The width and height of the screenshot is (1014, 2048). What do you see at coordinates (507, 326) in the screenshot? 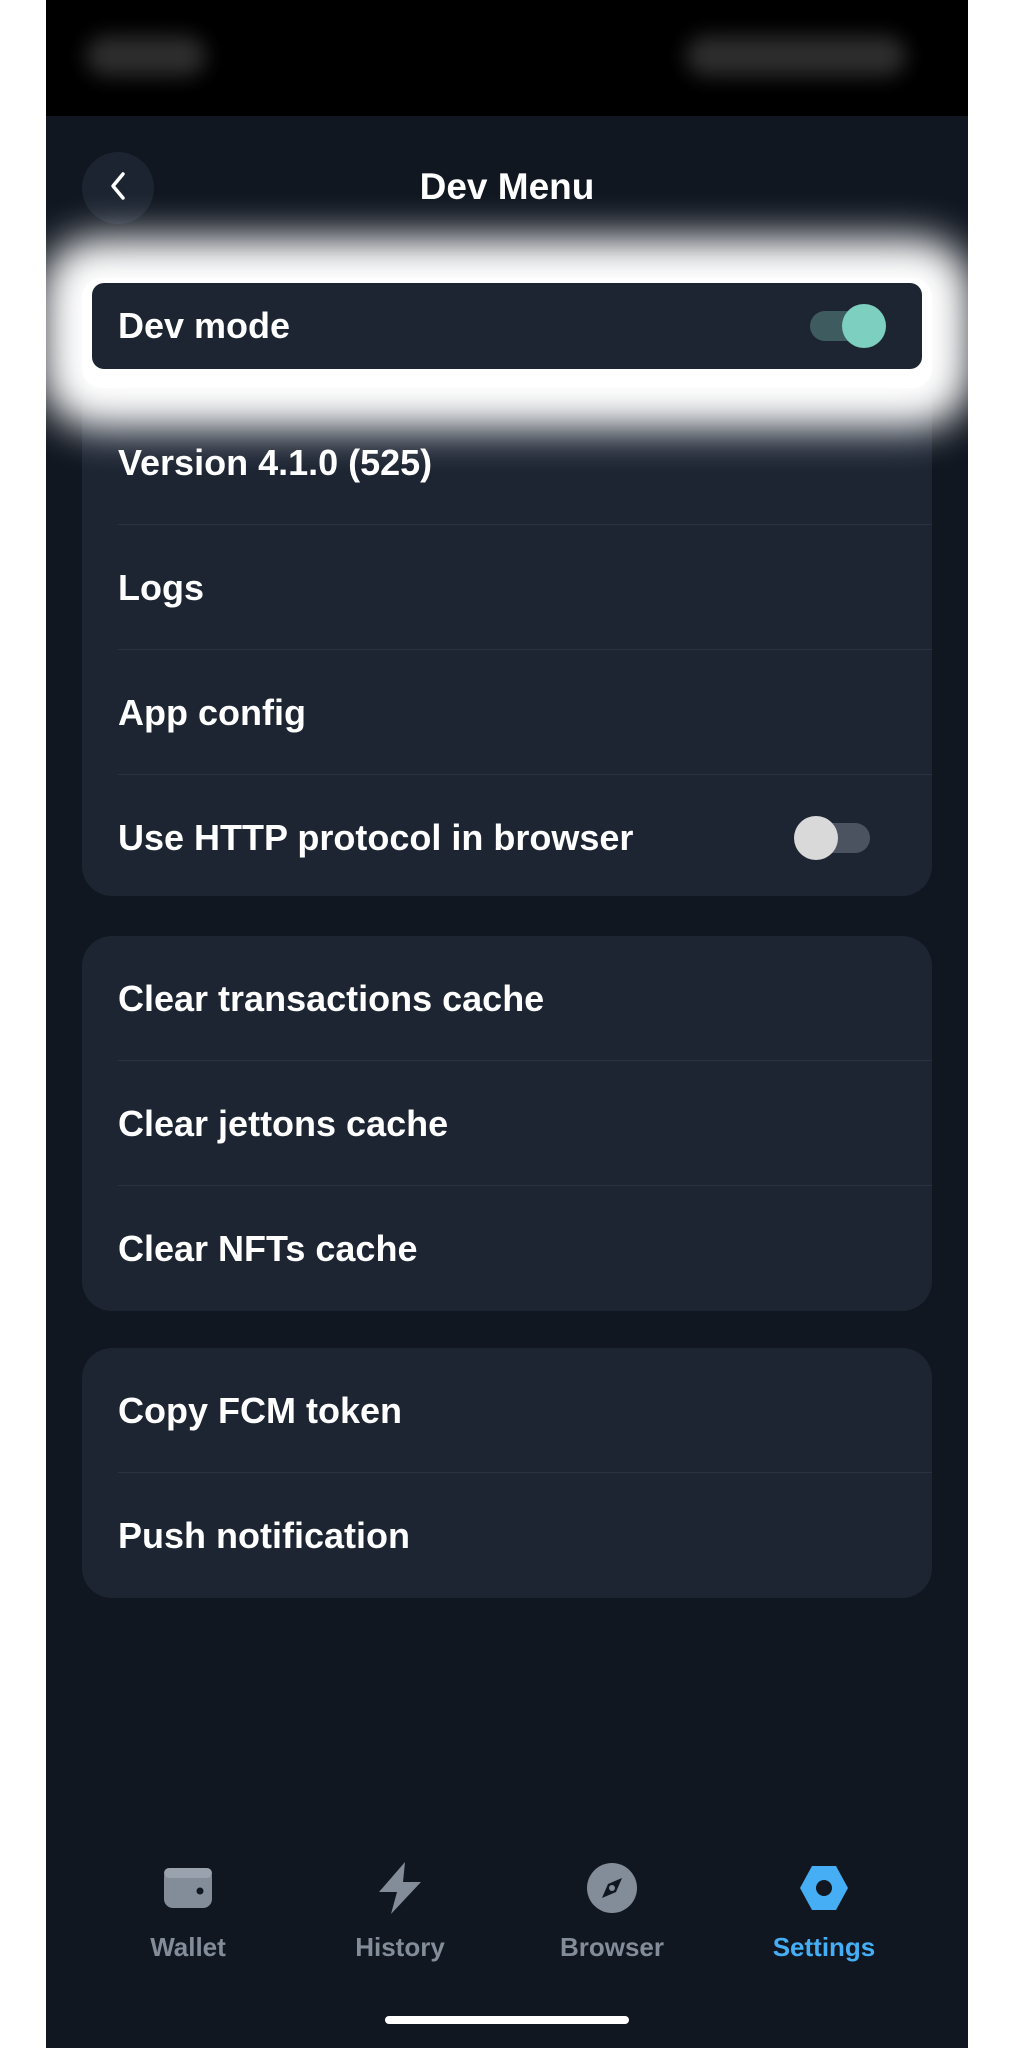
I see `dev-mode-row: Dev mode` at bounding box center [507, 326].